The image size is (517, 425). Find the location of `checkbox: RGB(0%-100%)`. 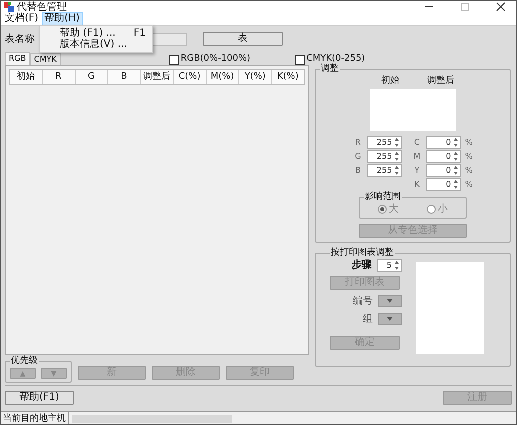

checkbox: RGB(0%-100%) is located at coordinates (209, 59).